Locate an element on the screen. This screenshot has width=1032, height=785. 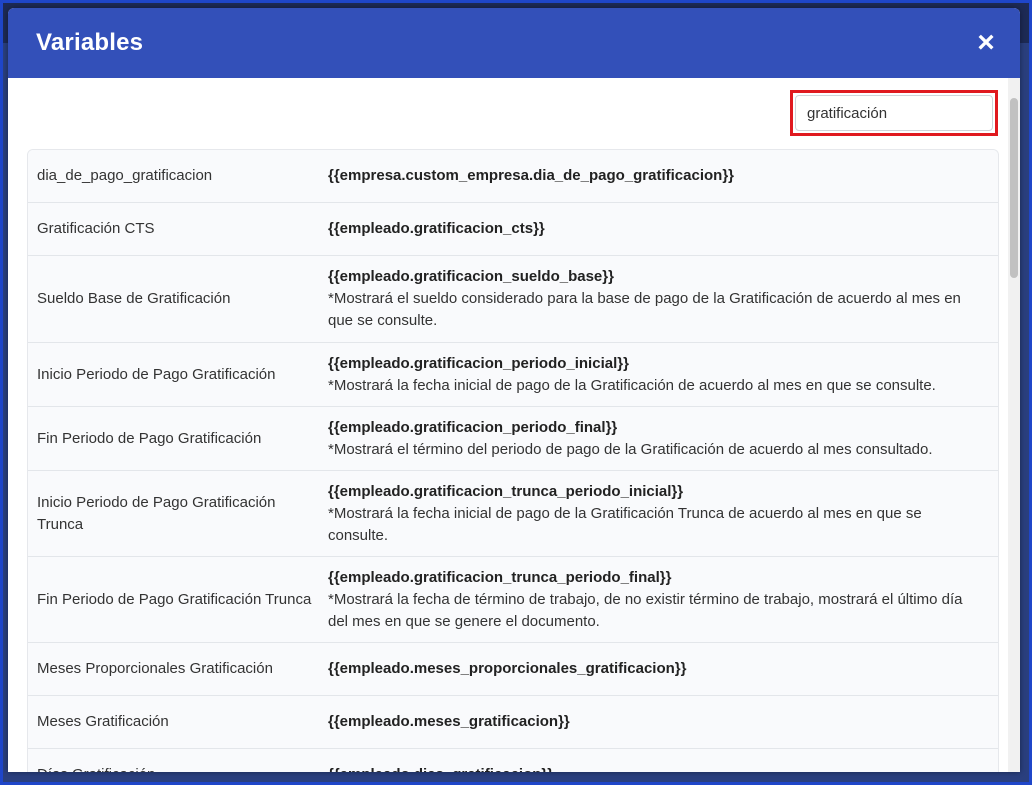
modal-title: Variables is located at coordinates (90, 42).